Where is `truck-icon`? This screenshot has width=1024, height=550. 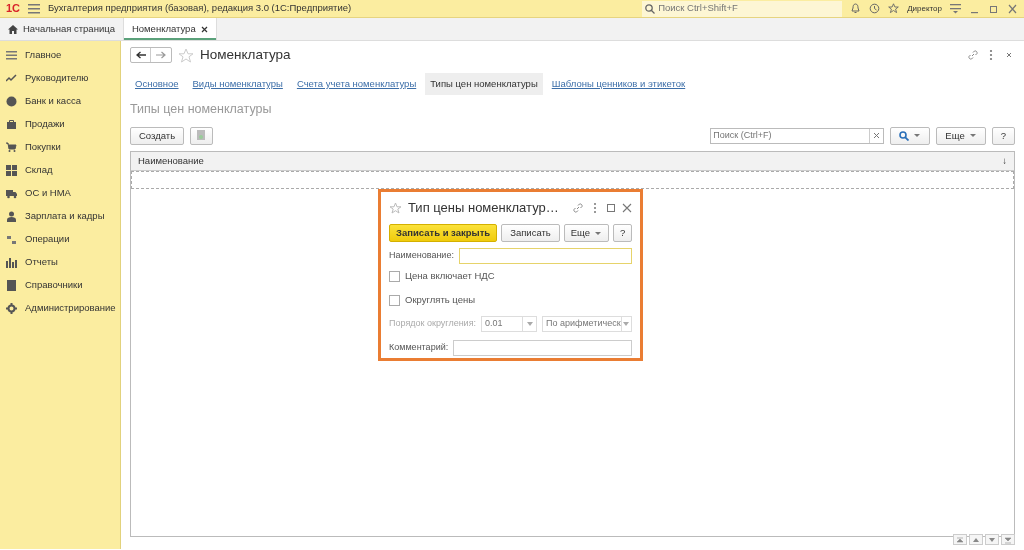
truck-icon is located at coordinates (11, 193).